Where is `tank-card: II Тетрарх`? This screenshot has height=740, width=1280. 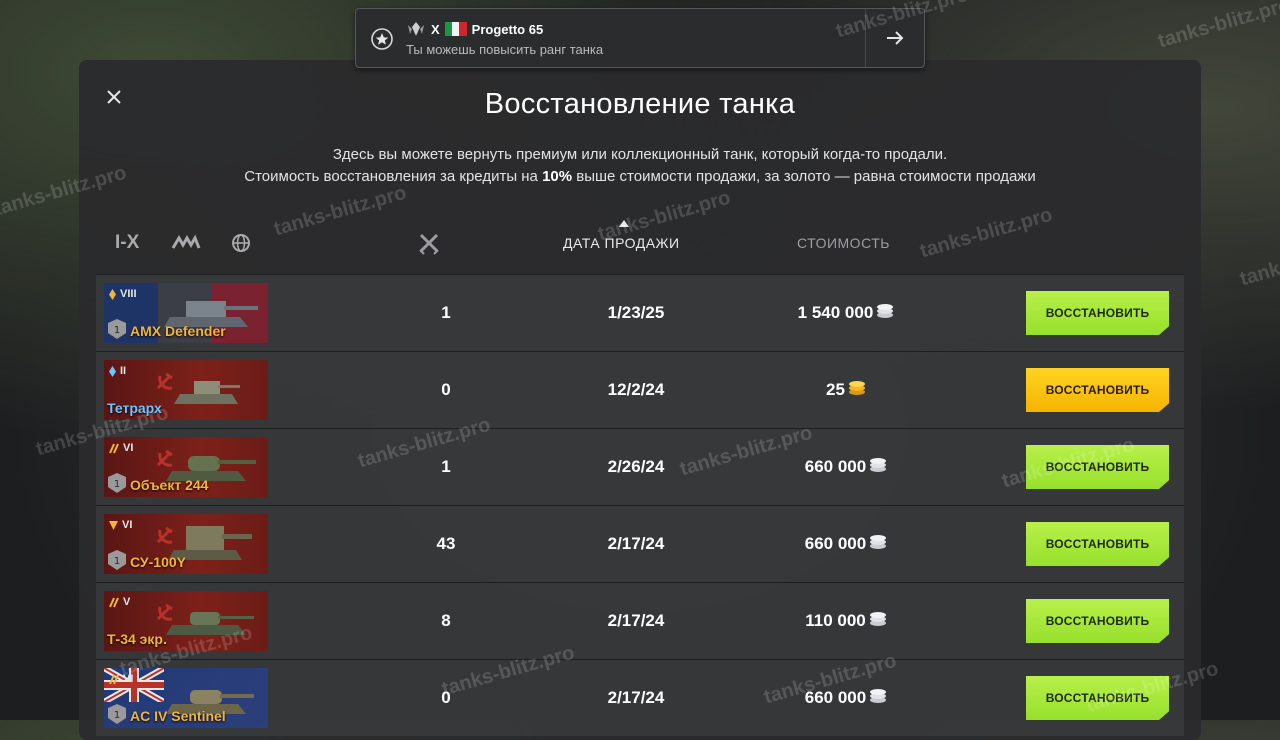
tank-card: II Тетрарх is located at coordinates (186, 390).